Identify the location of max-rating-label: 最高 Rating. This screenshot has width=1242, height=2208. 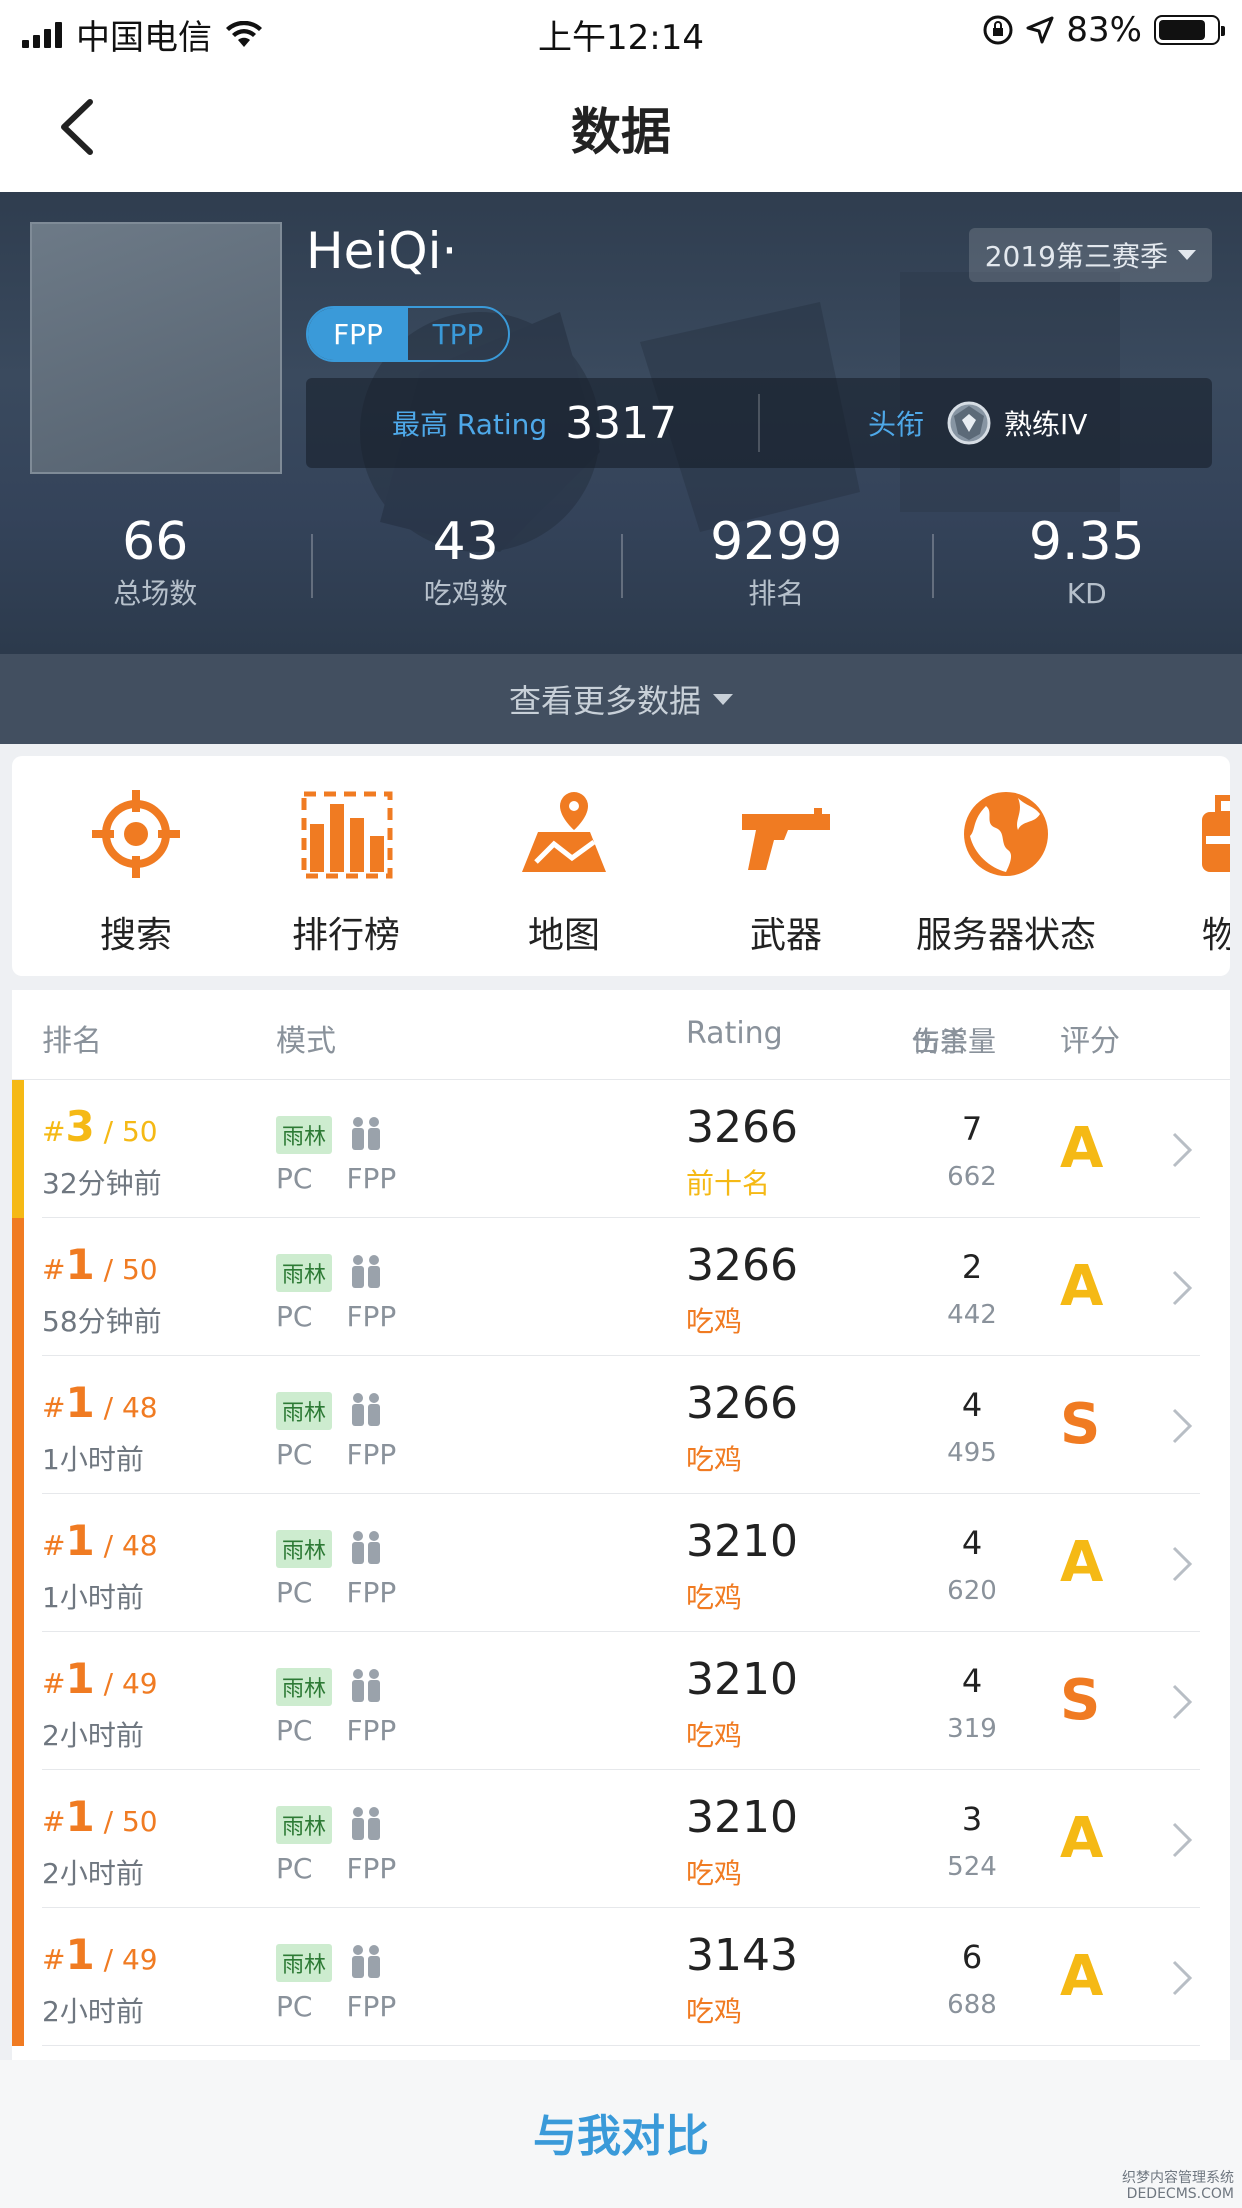
(470, 424).